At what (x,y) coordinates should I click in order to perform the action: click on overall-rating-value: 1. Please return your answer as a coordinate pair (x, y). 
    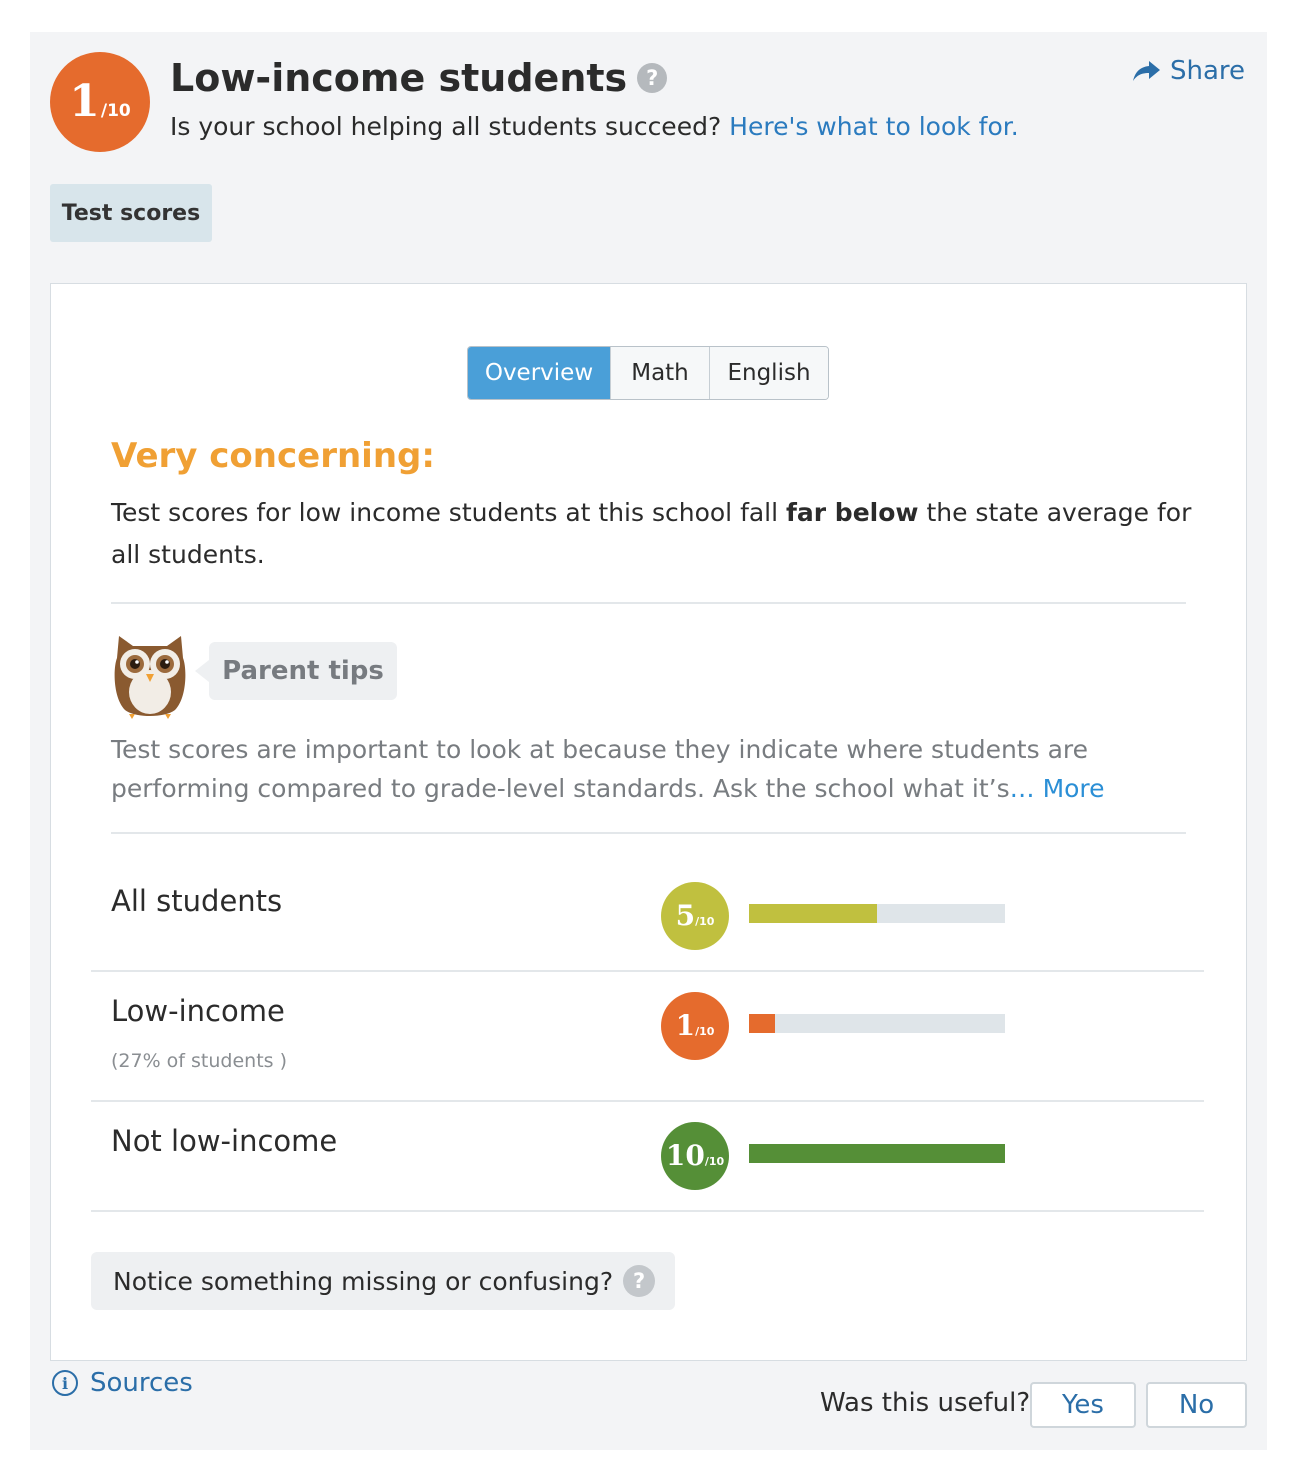
    Looking at the image, I should click on (84, 101).